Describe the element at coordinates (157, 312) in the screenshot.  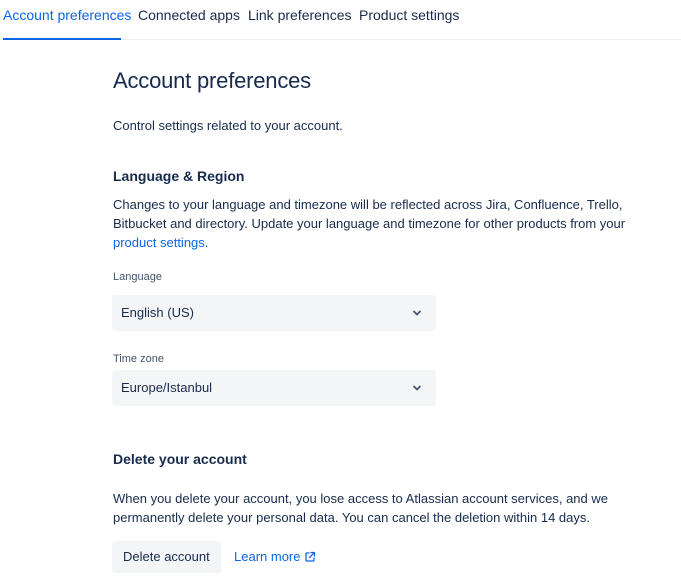
I see `language-select-value: English (US)` at that location.